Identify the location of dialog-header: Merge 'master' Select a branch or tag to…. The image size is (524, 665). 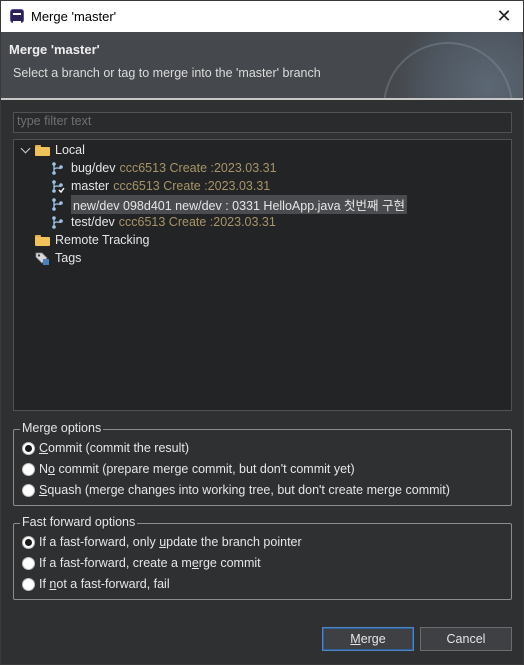
(262, 65).